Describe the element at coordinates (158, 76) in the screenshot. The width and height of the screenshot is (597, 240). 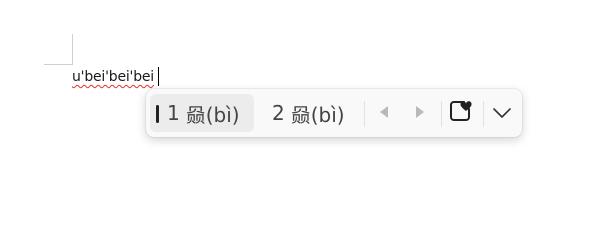
I see `text-caret` at that location.